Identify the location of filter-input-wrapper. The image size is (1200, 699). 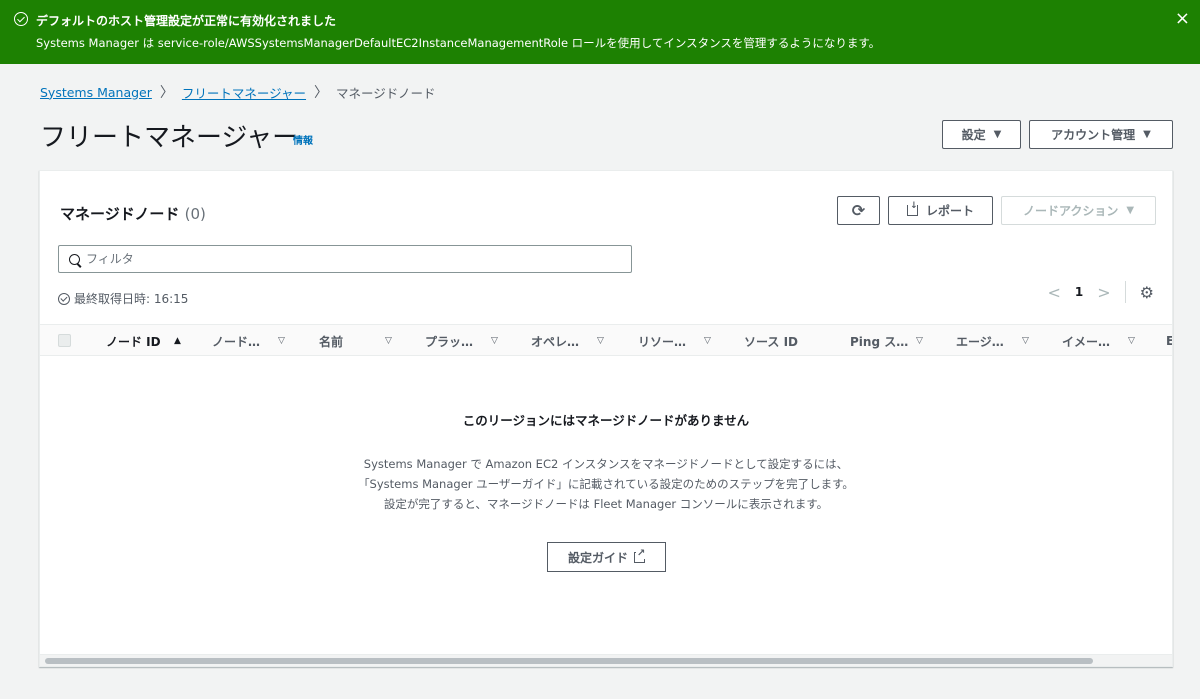
(345, 259).